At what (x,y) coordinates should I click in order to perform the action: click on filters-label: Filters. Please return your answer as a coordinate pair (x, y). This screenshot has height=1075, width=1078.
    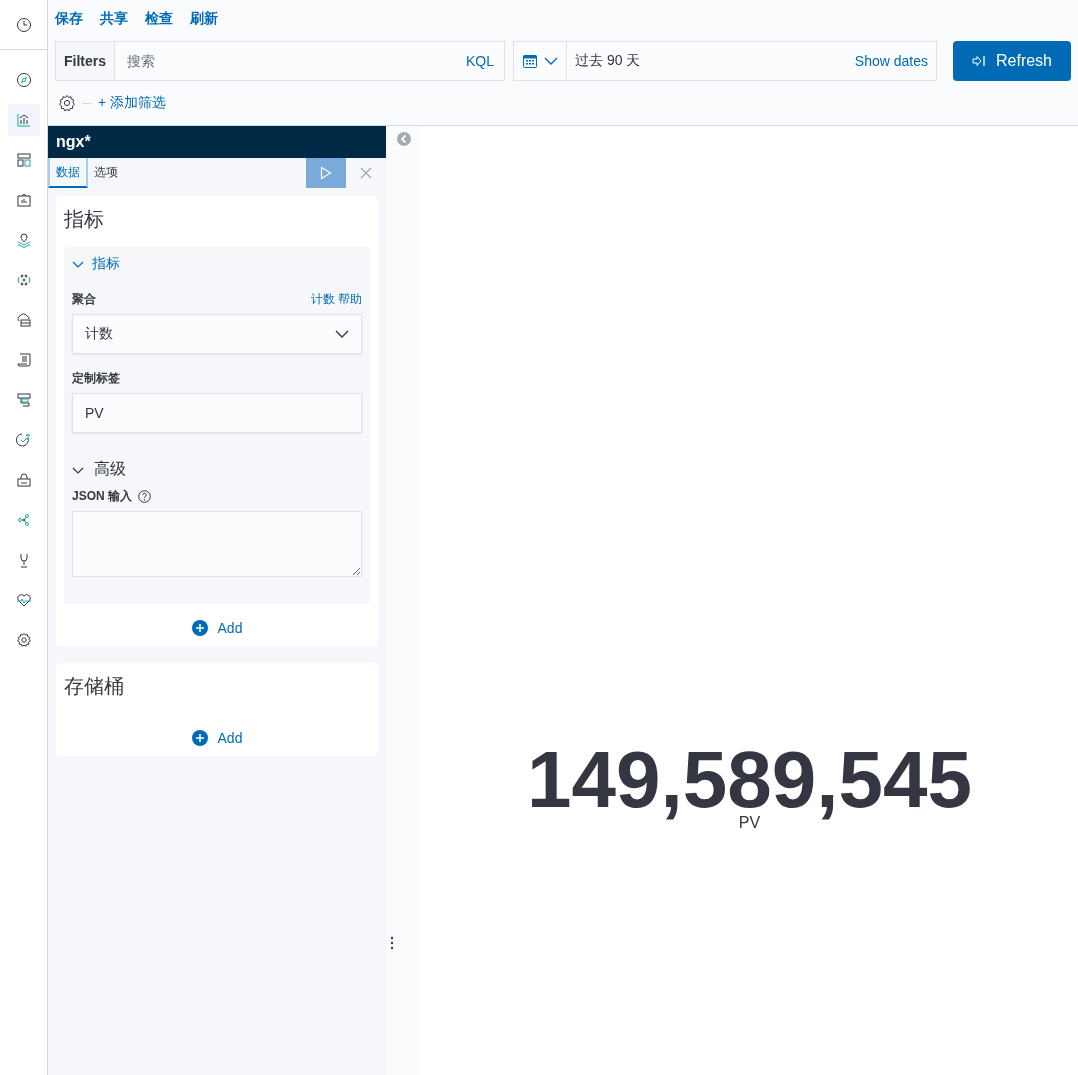
    Looking at the image, I should click on (85, 61).